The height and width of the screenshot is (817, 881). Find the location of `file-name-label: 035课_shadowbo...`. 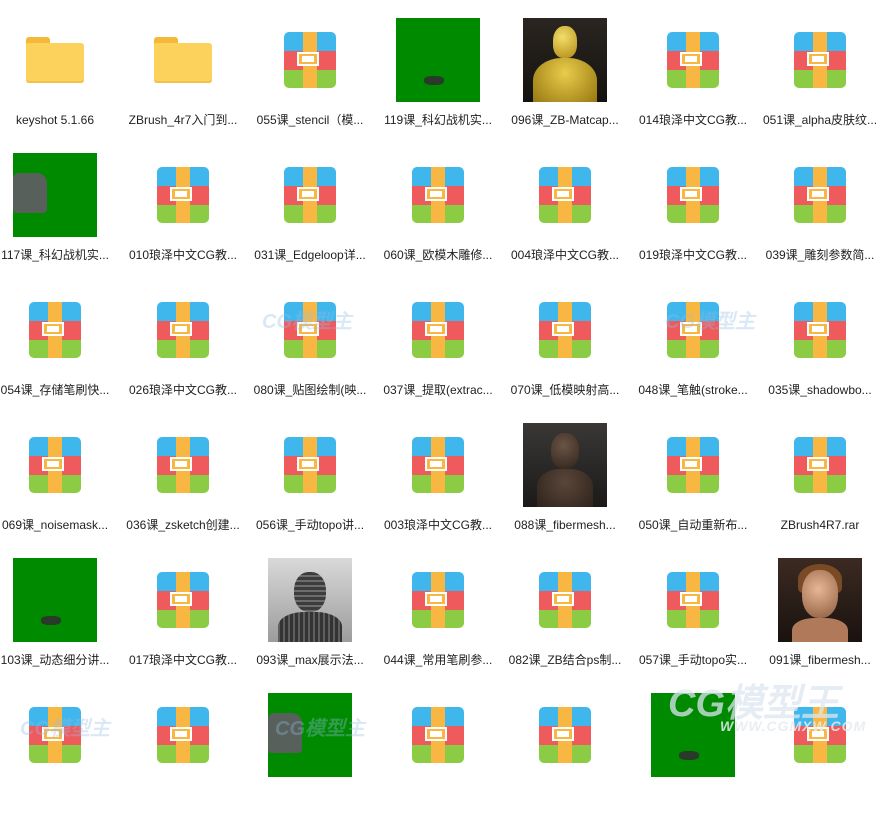

file-name-label: 035课_shadowbo... is located at coordinates (820, 390).